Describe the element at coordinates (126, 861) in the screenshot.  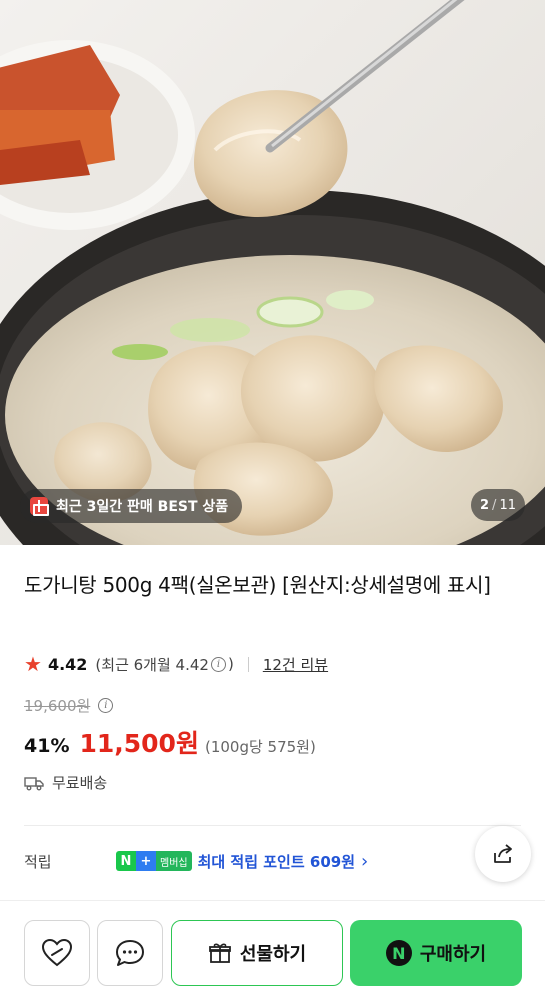
I see `naver-n-icon: N` at that location.